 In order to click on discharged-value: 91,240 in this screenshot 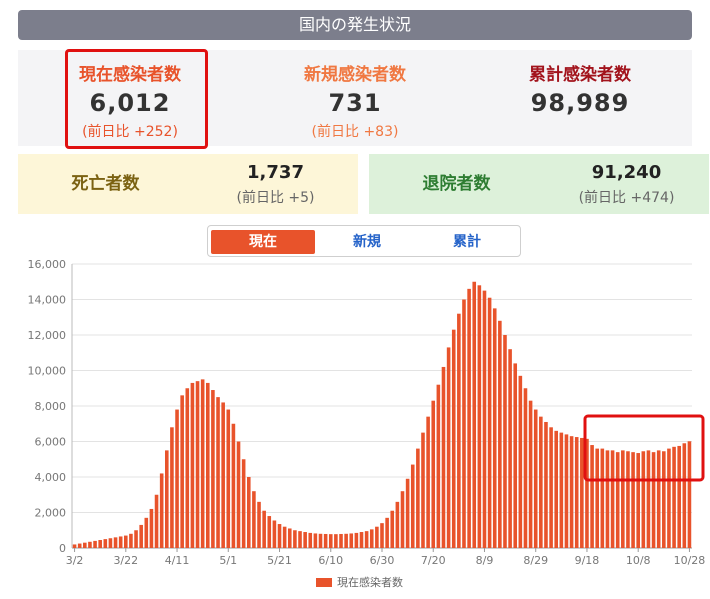, I will do `click(626, 172)`.